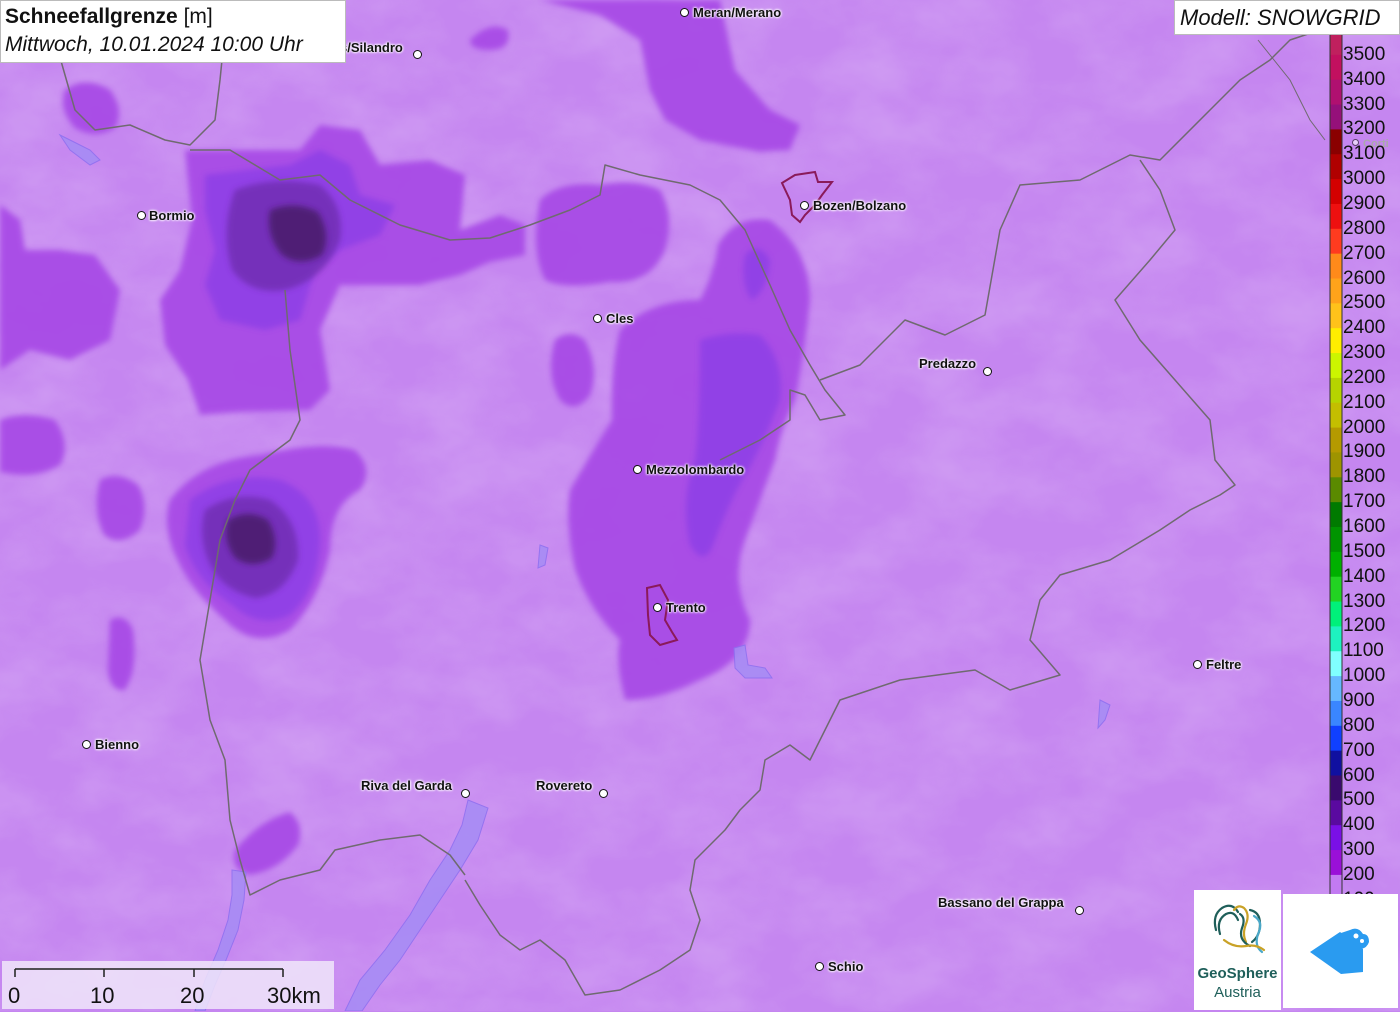 Image resolution: width=1400 pixels, height=1012 pixels. I want to click on legend-label-2000: 2000, so click(1364, 427).